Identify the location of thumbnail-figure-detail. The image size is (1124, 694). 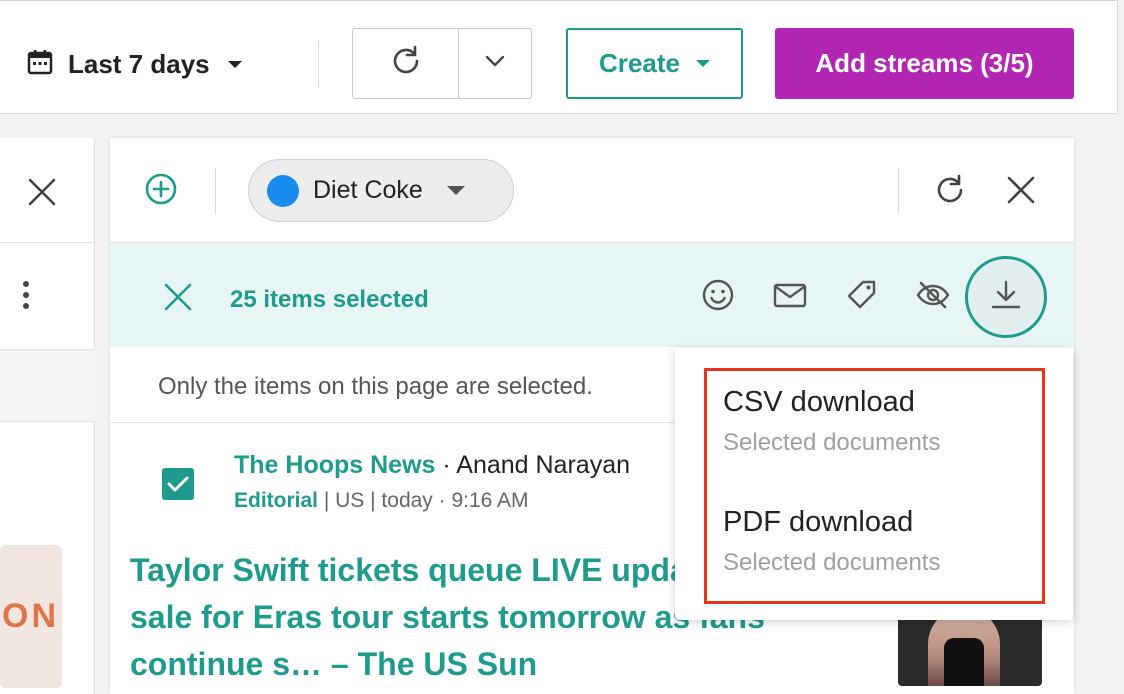
(964, 662).